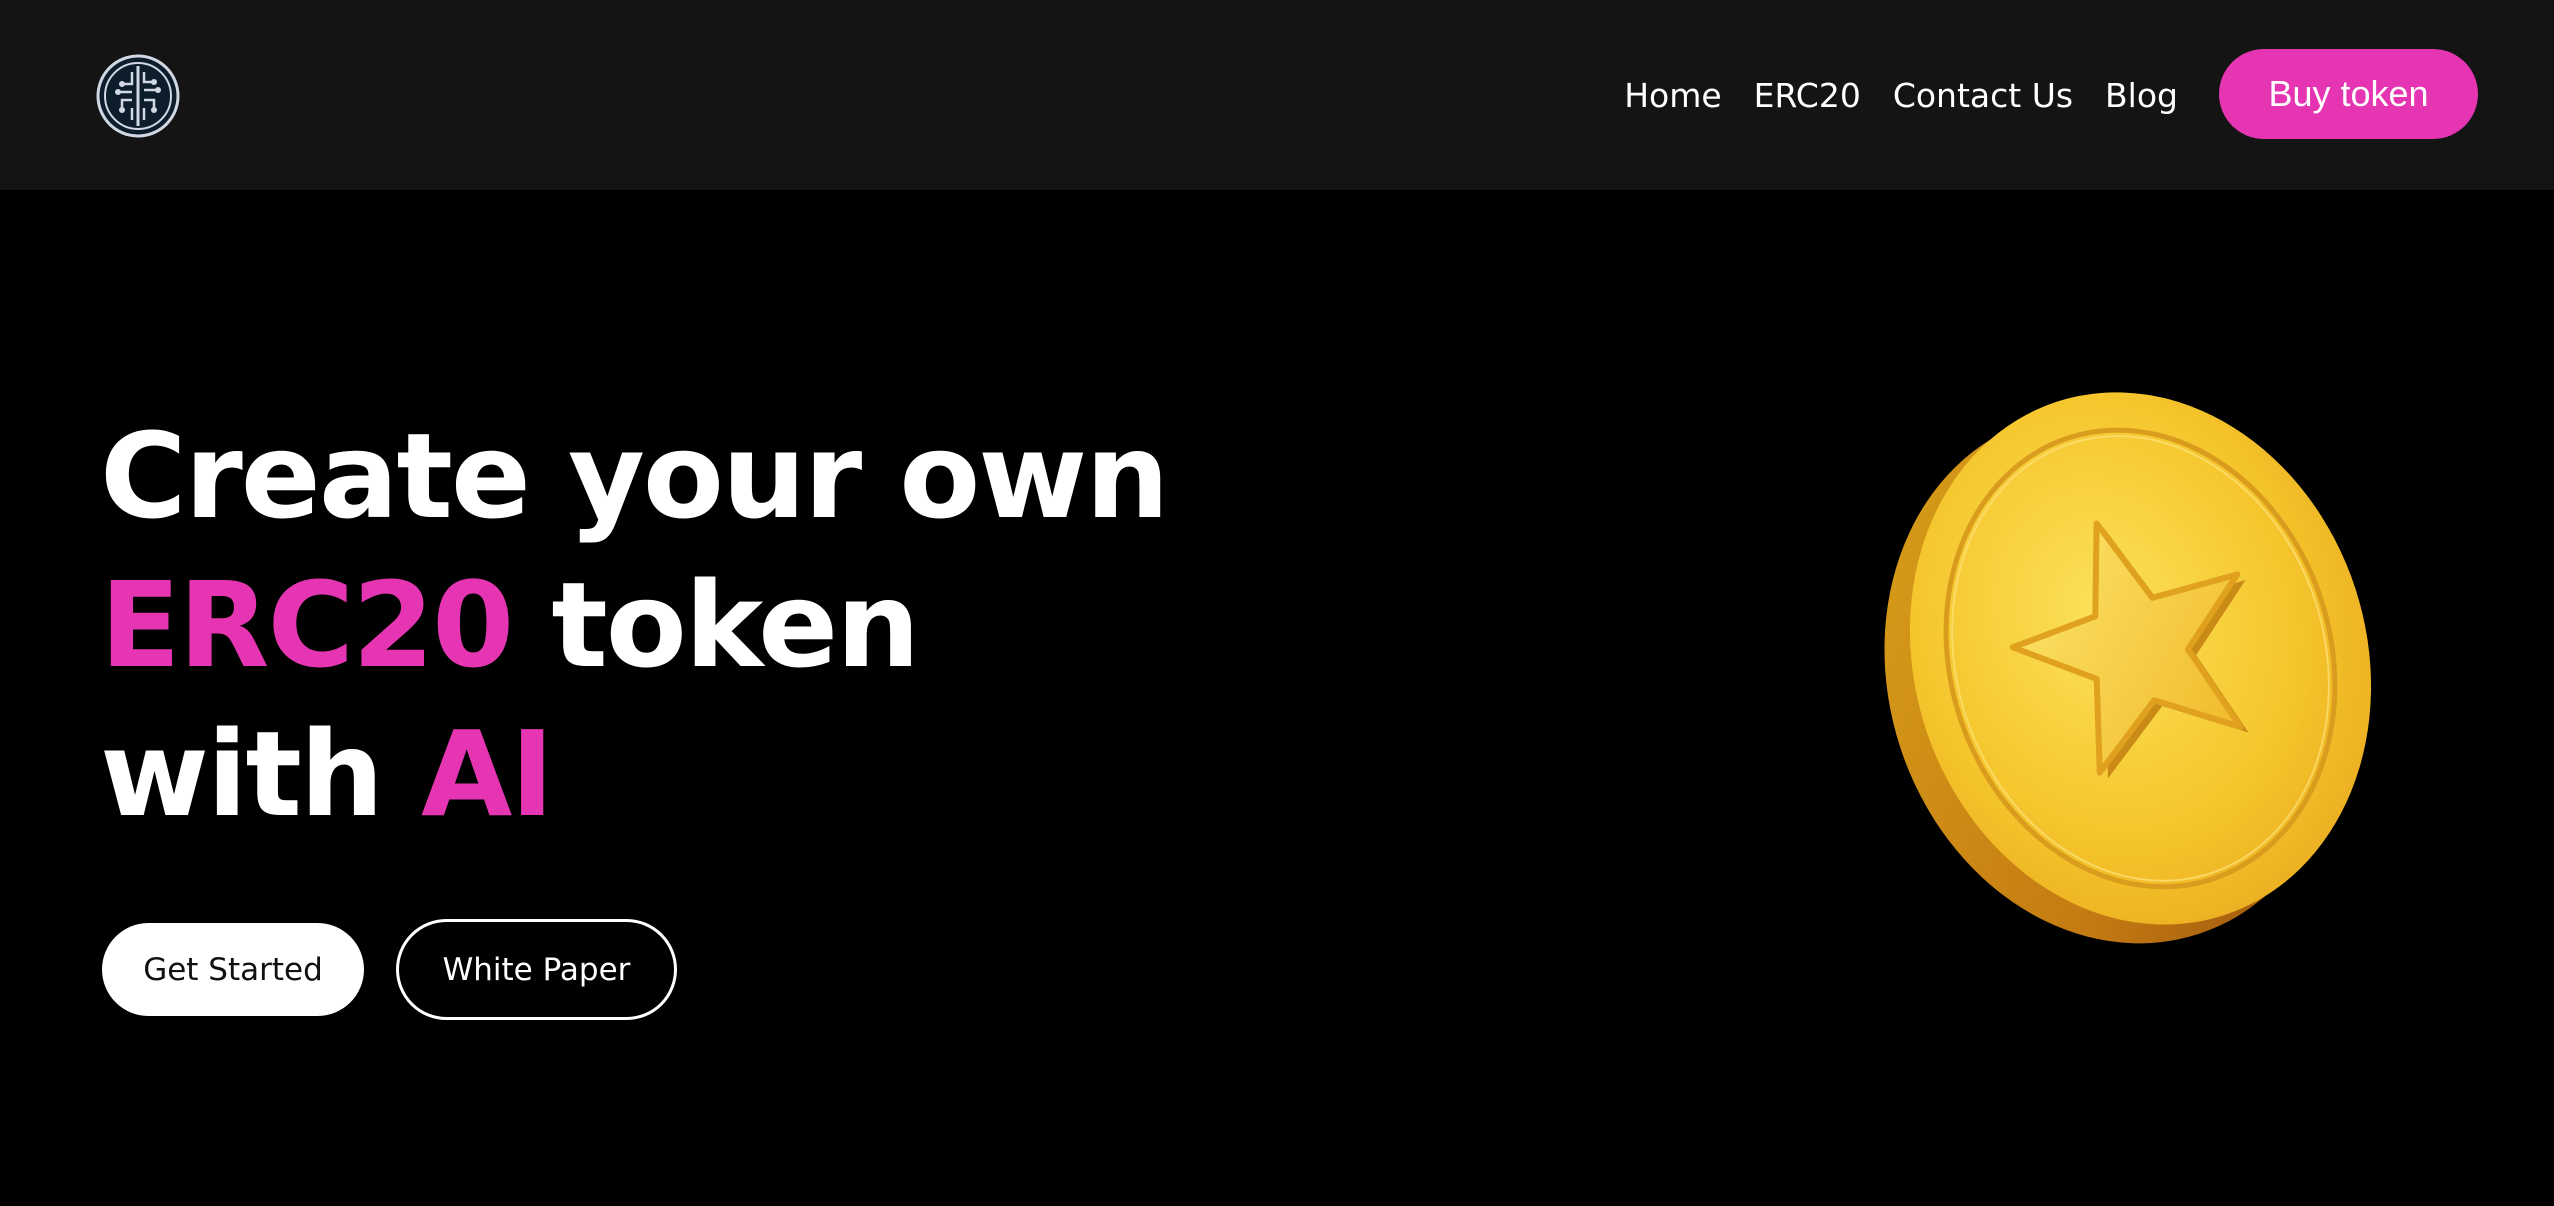 This screenshot has height=1206, width=2554. I want to click on gold-star-coin-icon, so click(2130, 665).